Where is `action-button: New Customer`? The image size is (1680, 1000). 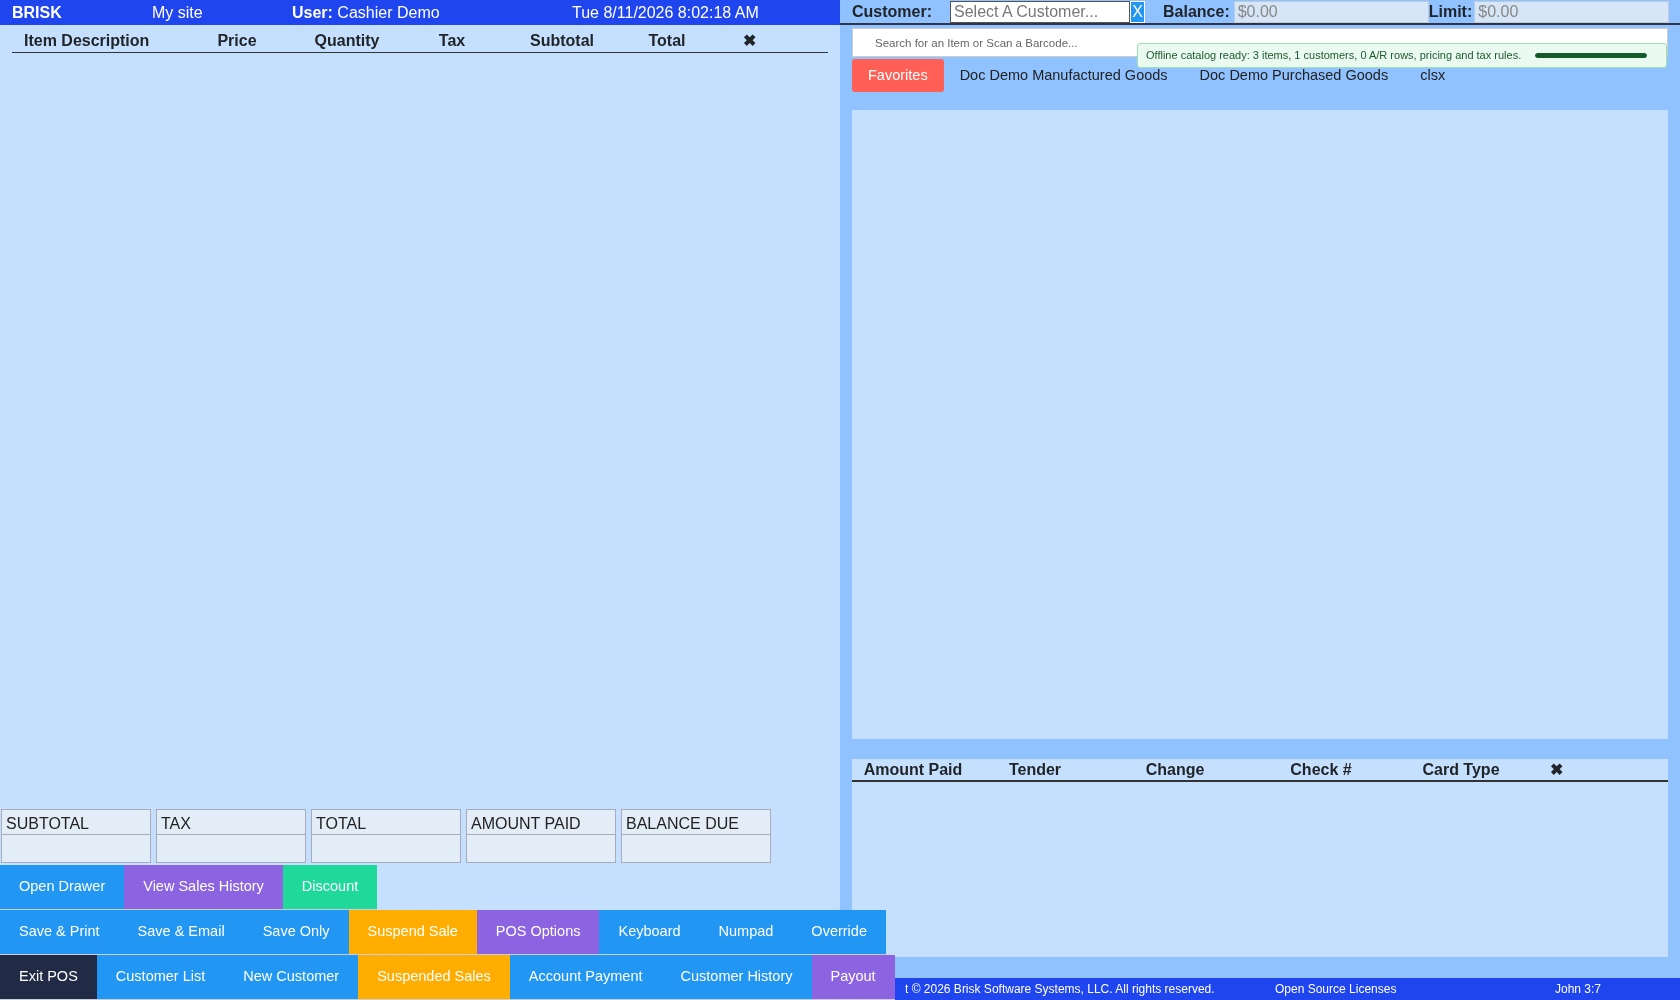
action-button: New Customer is located at coordinates (291, 977).